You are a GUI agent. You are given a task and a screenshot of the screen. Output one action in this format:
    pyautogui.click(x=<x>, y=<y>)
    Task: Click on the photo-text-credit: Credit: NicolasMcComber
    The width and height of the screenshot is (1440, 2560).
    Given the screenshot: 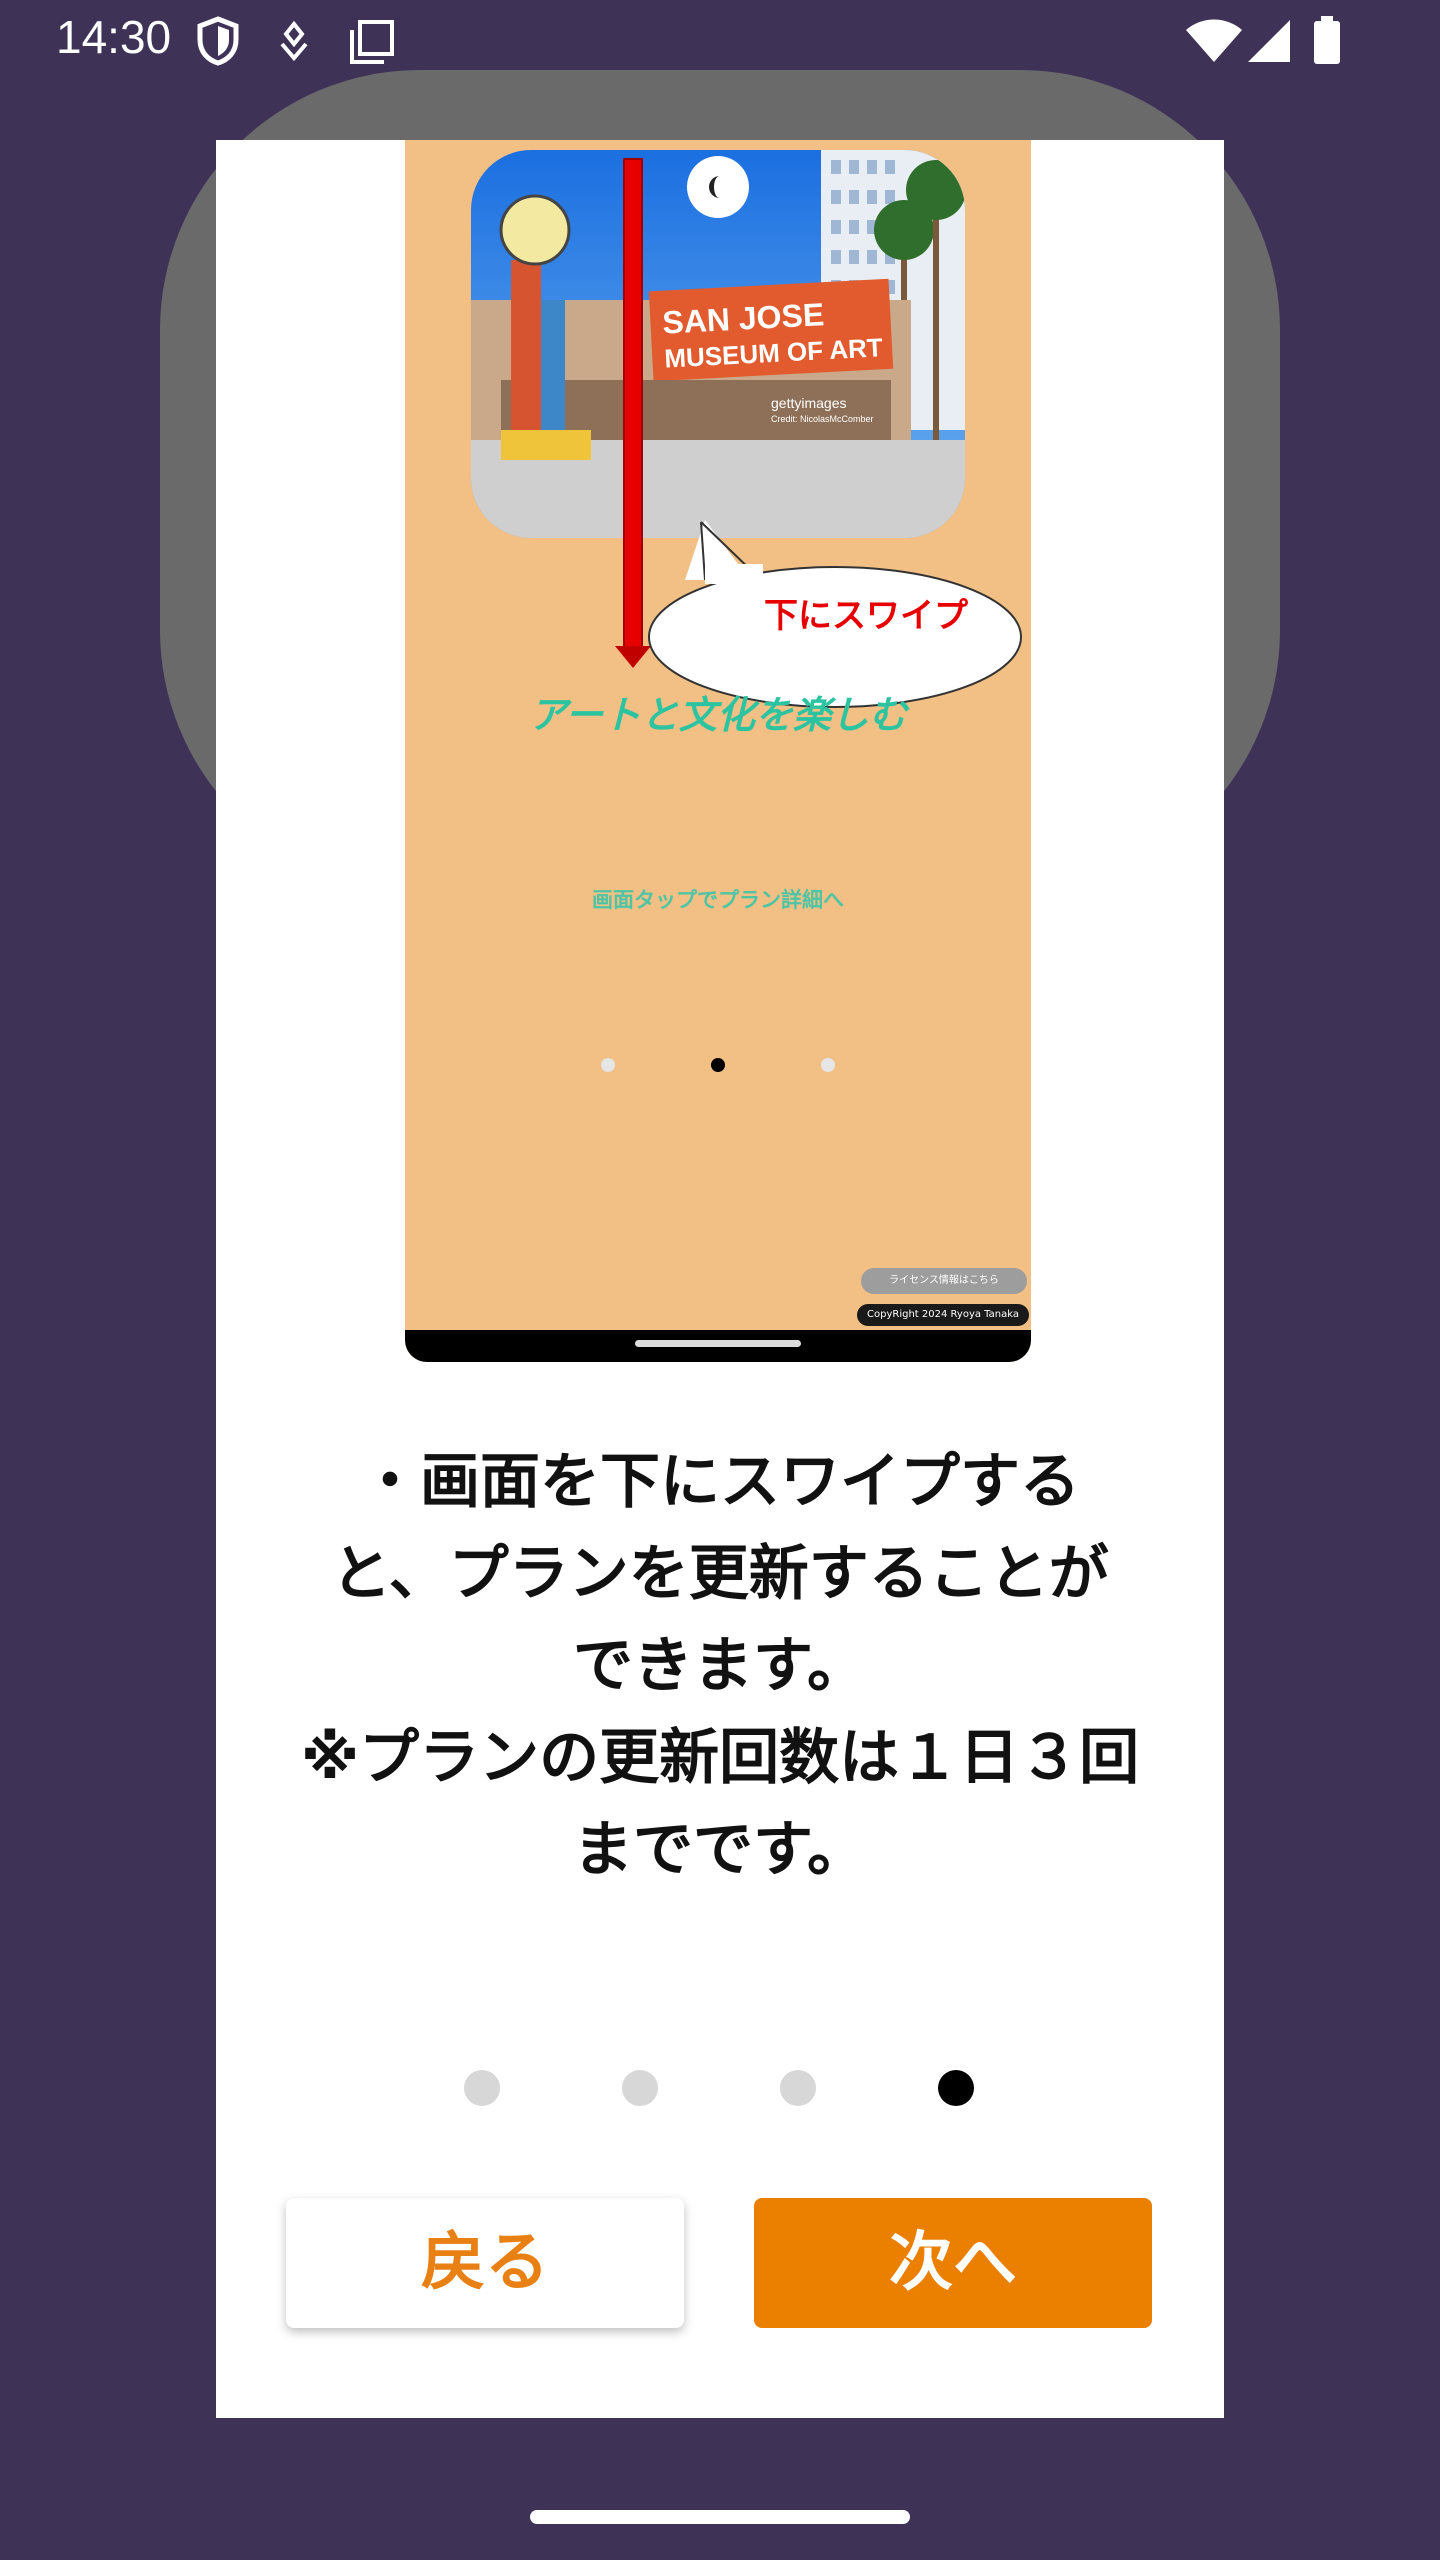 What is the action you would take?
    pyautogui.click(x=822, y=419)
    